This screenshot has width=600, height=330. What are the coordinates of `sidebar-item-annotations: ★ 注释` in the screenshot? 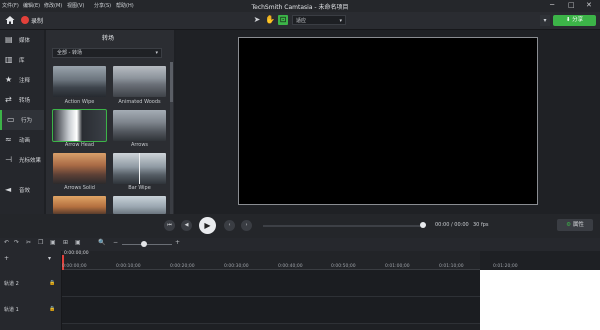 It's located at (22, 80).